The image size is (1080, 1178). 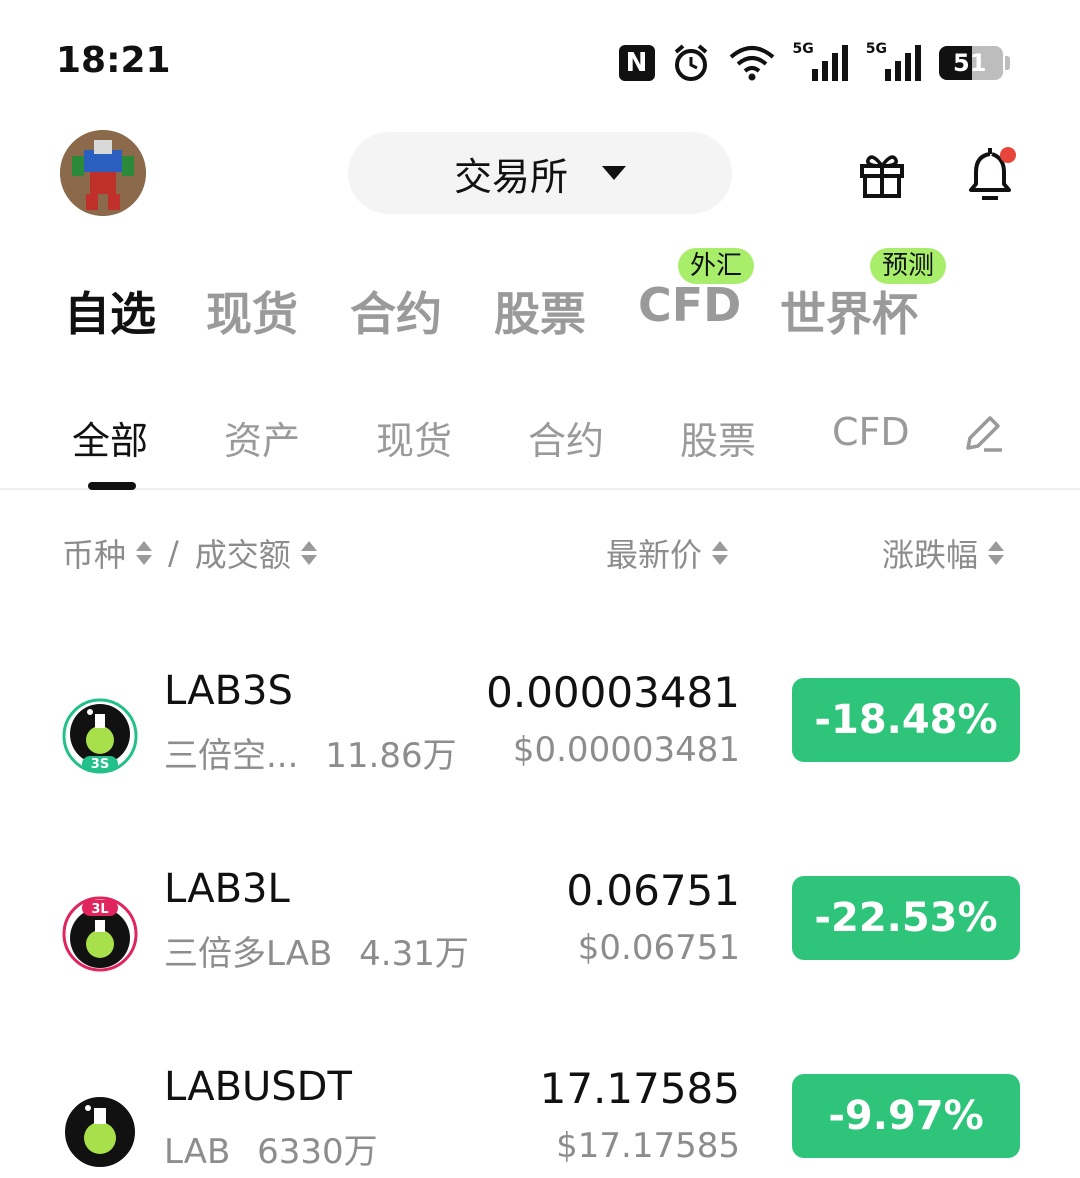 I want to click on battery-icon: 51, so click(x=974, y=63).